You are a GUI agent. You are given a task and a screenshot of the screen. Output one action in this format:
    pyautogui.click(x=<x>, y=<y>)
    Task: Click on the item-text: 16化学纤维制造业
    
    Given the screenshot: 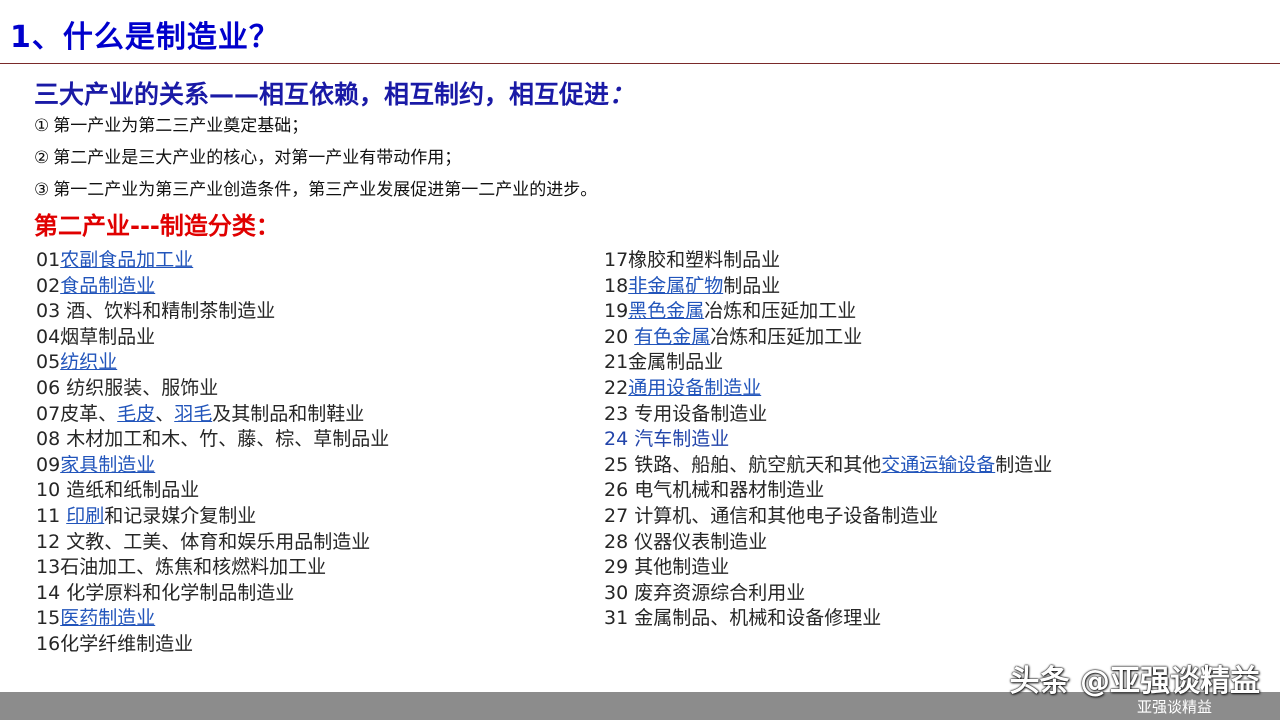 What is the action you would take?
    pyautogui.click(x=115, y=643)
    